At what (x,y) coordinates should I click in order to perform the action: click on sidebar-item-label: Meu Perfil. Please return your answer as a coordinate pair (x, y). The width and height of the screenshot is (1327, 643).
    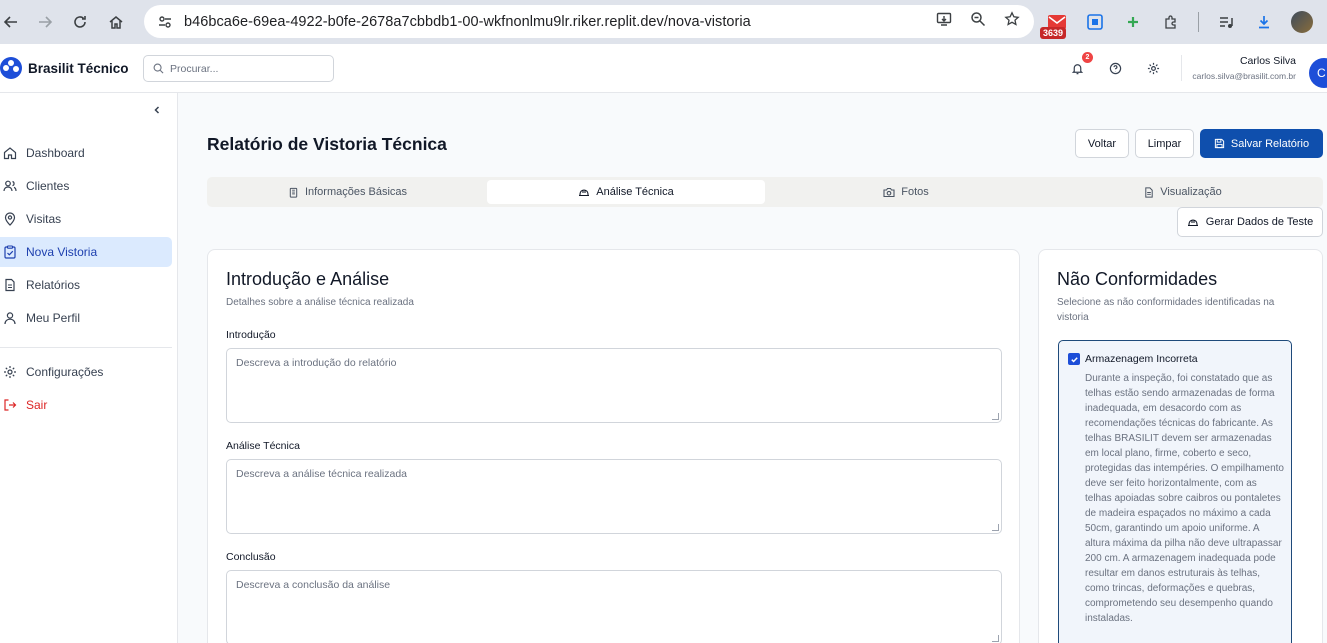
    Looking at the image, I should click on (53, 318).